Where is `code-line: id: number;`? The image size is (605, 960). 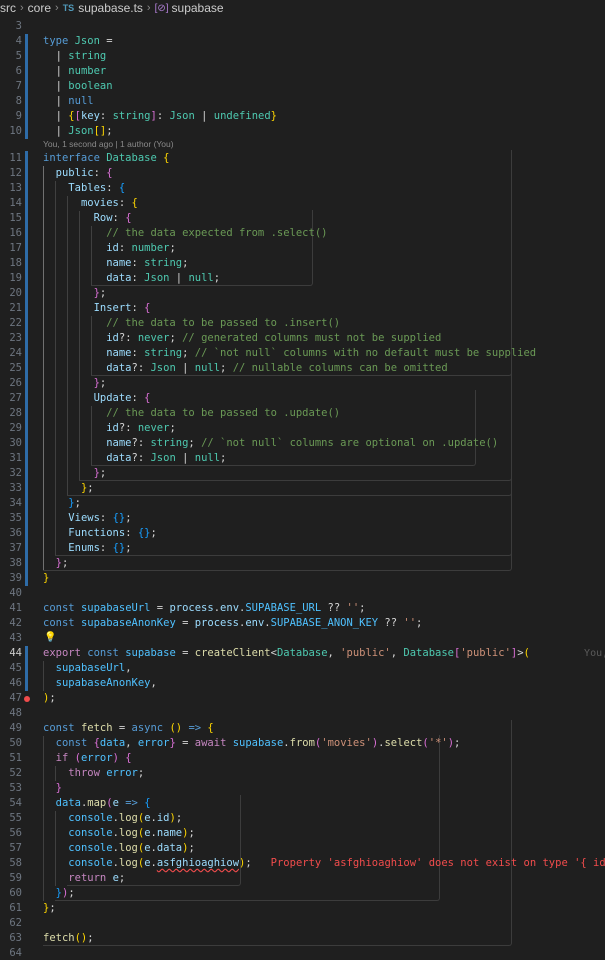
code-line: id: number; is located at coordinates (109, 248).